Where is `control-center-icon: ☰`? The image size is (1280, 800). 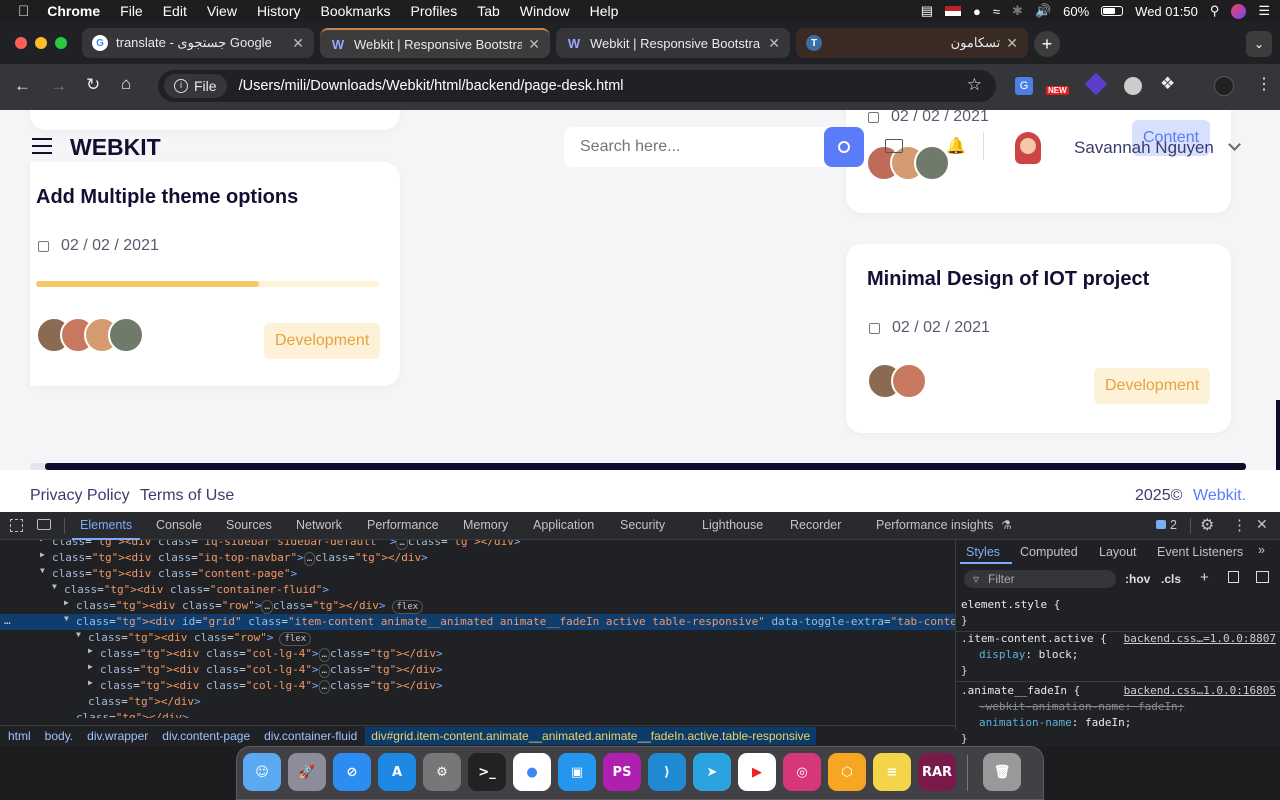
control-center-icon: ☰ is located at coordinates (1264, 11).